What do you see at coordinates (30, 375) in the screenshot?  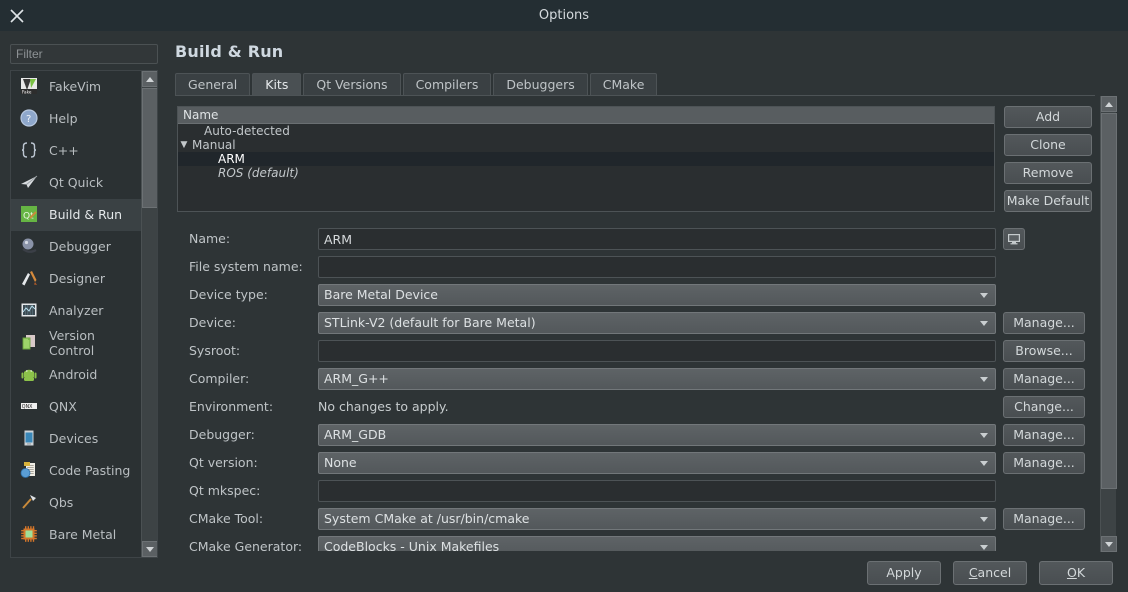 I see `android-icon` at bounding box center [30, 375].